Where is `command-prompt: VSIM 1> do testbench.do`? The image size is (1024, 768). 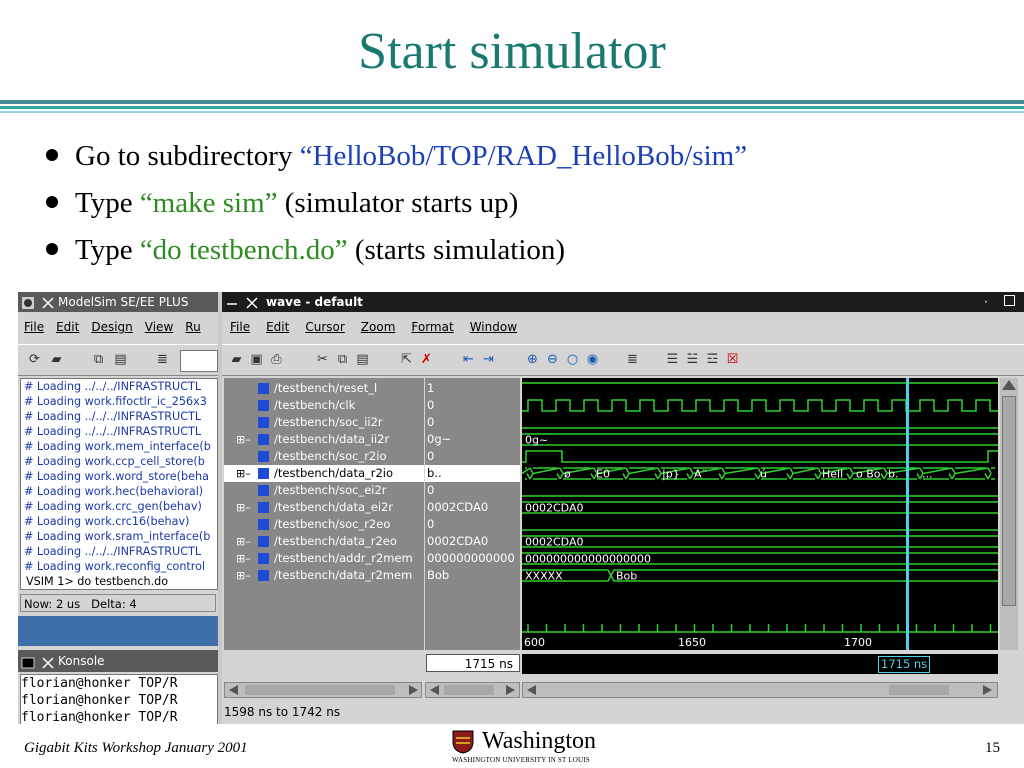
command-prompt: VSIM 1> do testbench.do is located at coordinates (119, 581).